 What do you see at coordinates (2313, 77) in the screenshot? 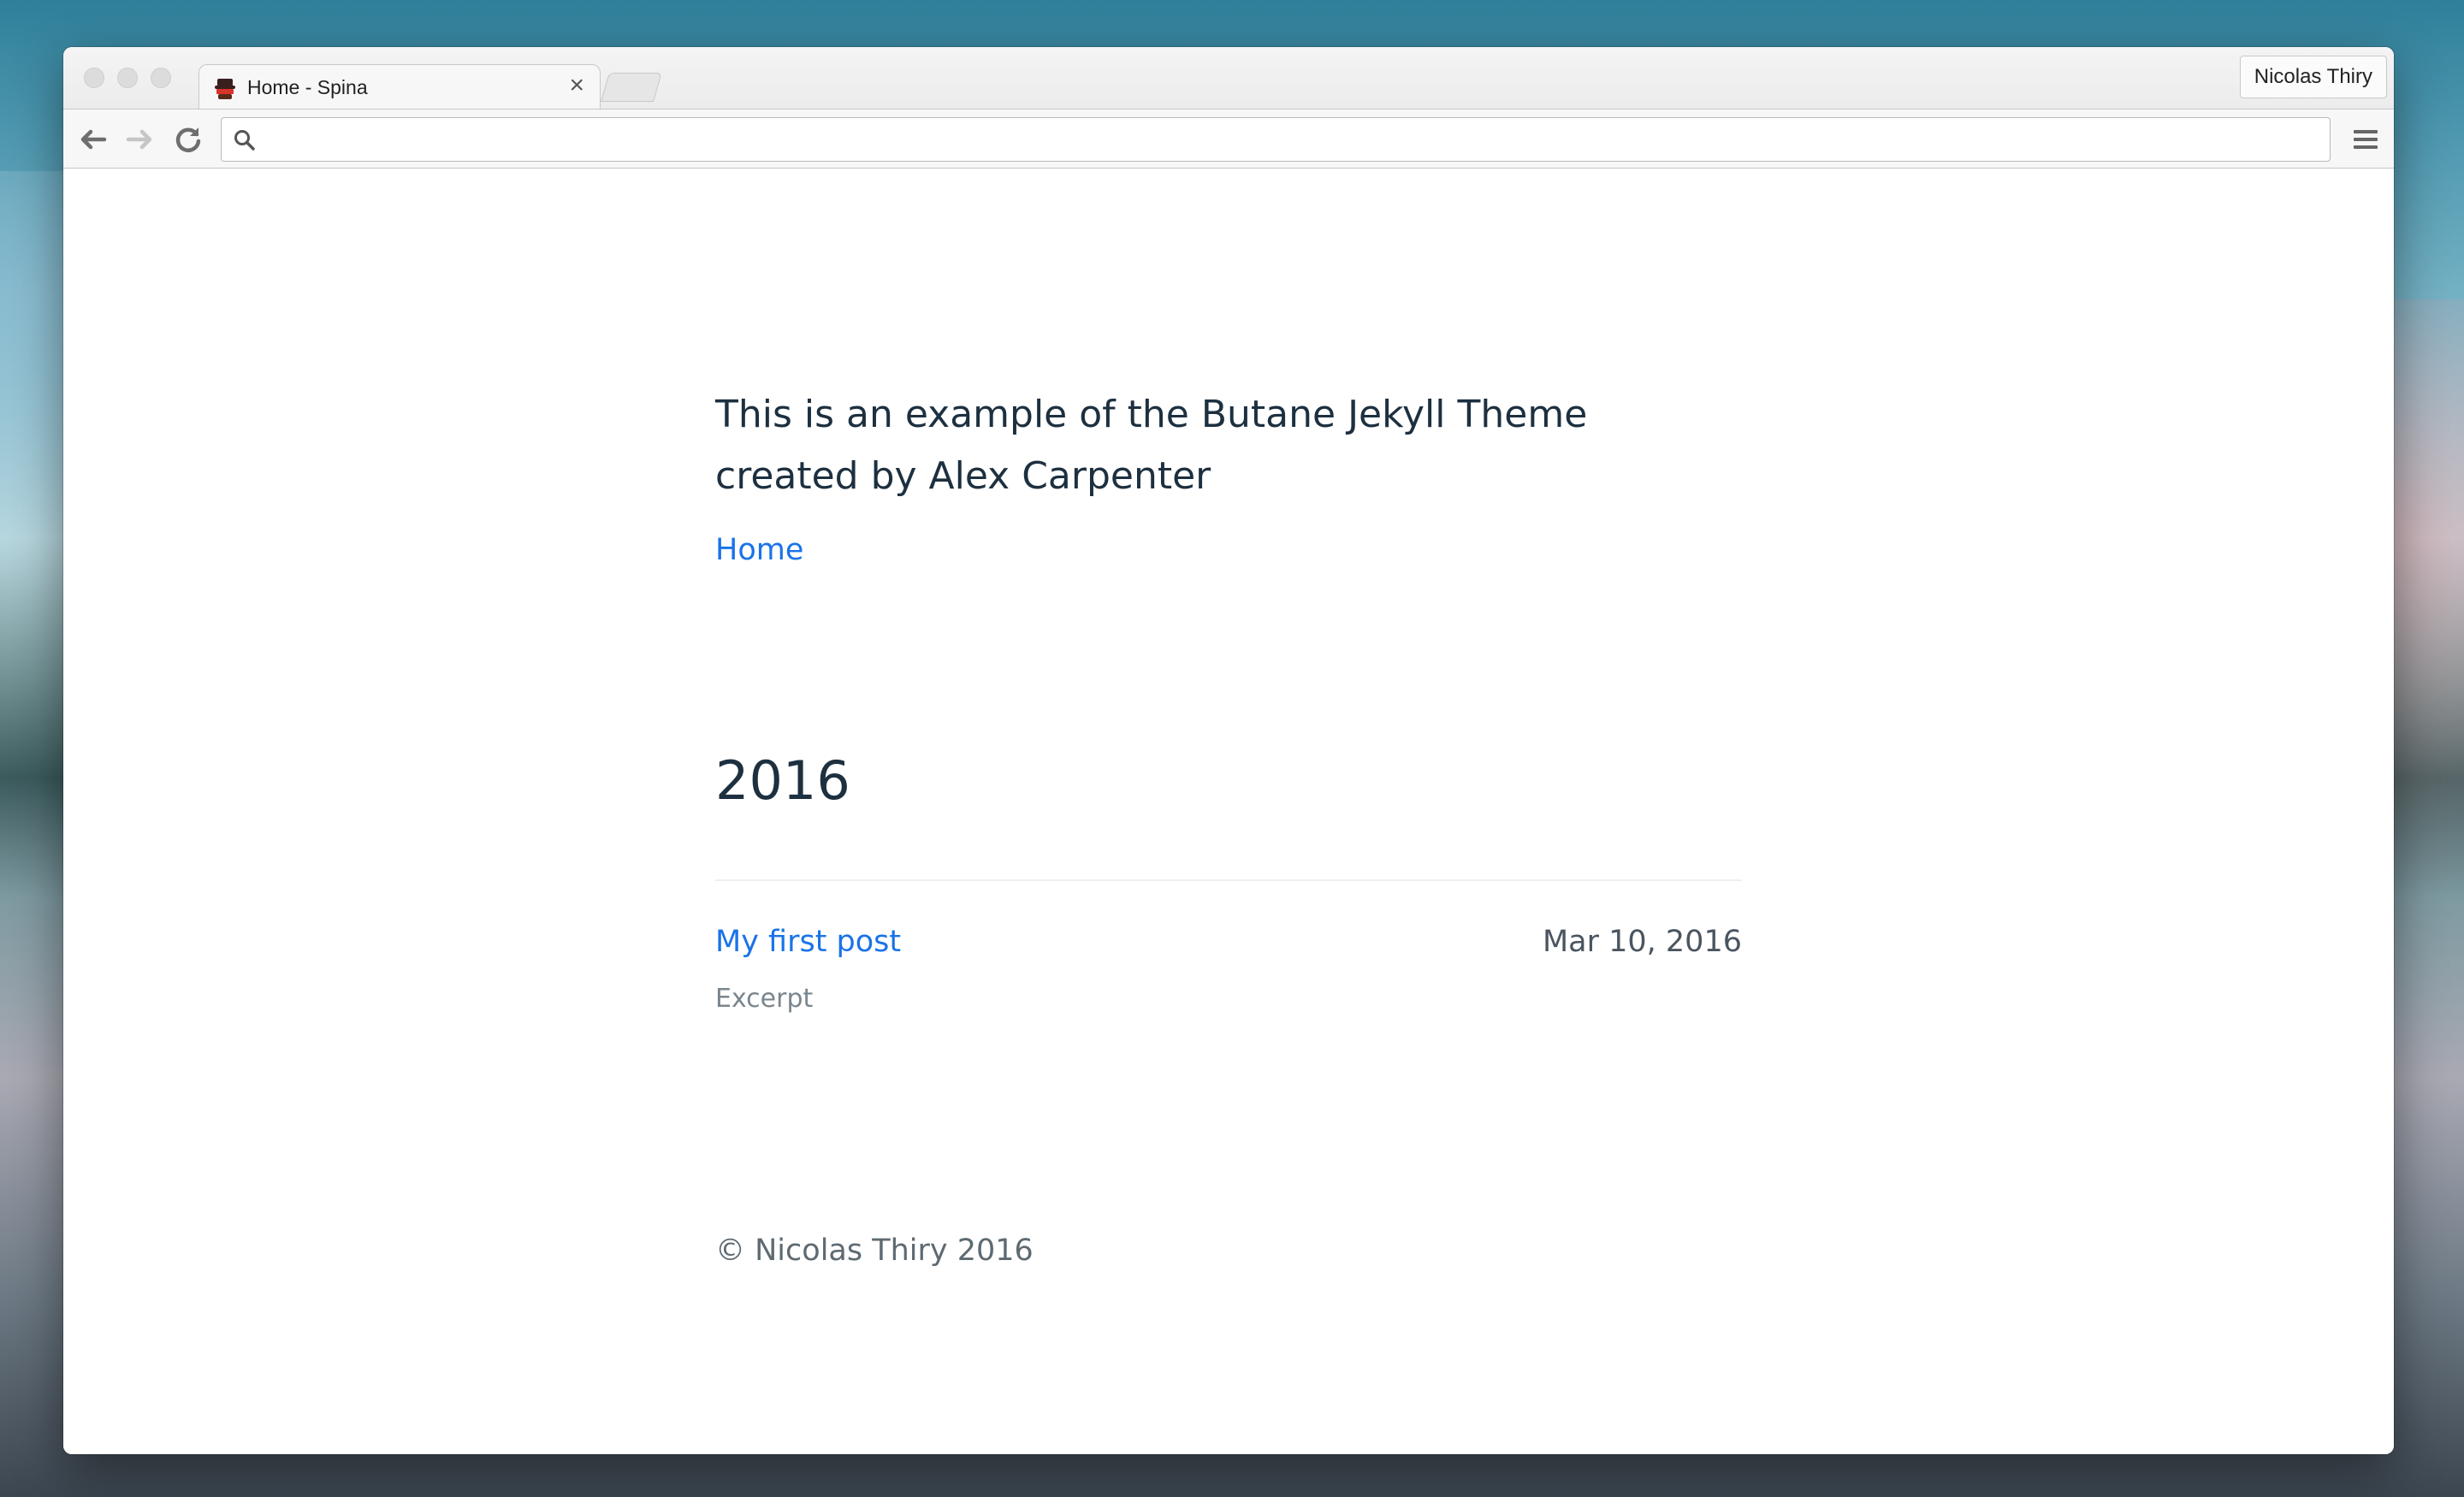
I see `profile-button: Nicolas Thiry` at bounding box center [2313, 77].